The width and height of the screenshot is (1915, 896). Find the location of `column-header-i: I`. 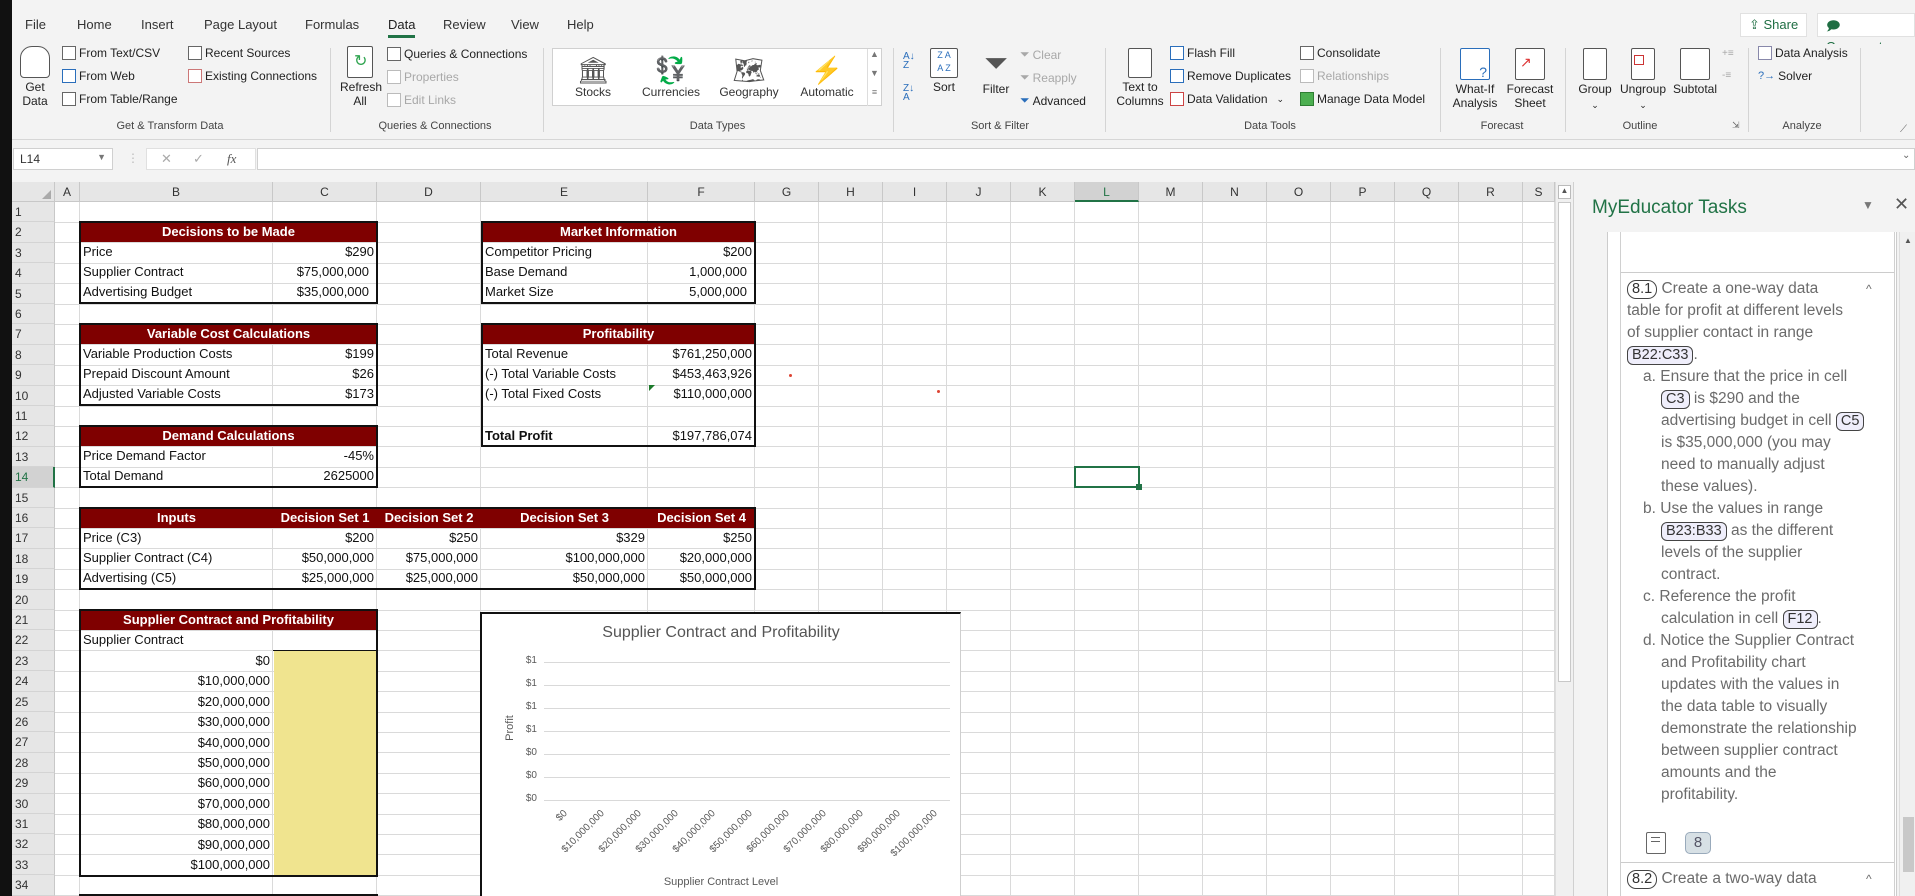

column-header-i: I is located at coordinates (915, 192).